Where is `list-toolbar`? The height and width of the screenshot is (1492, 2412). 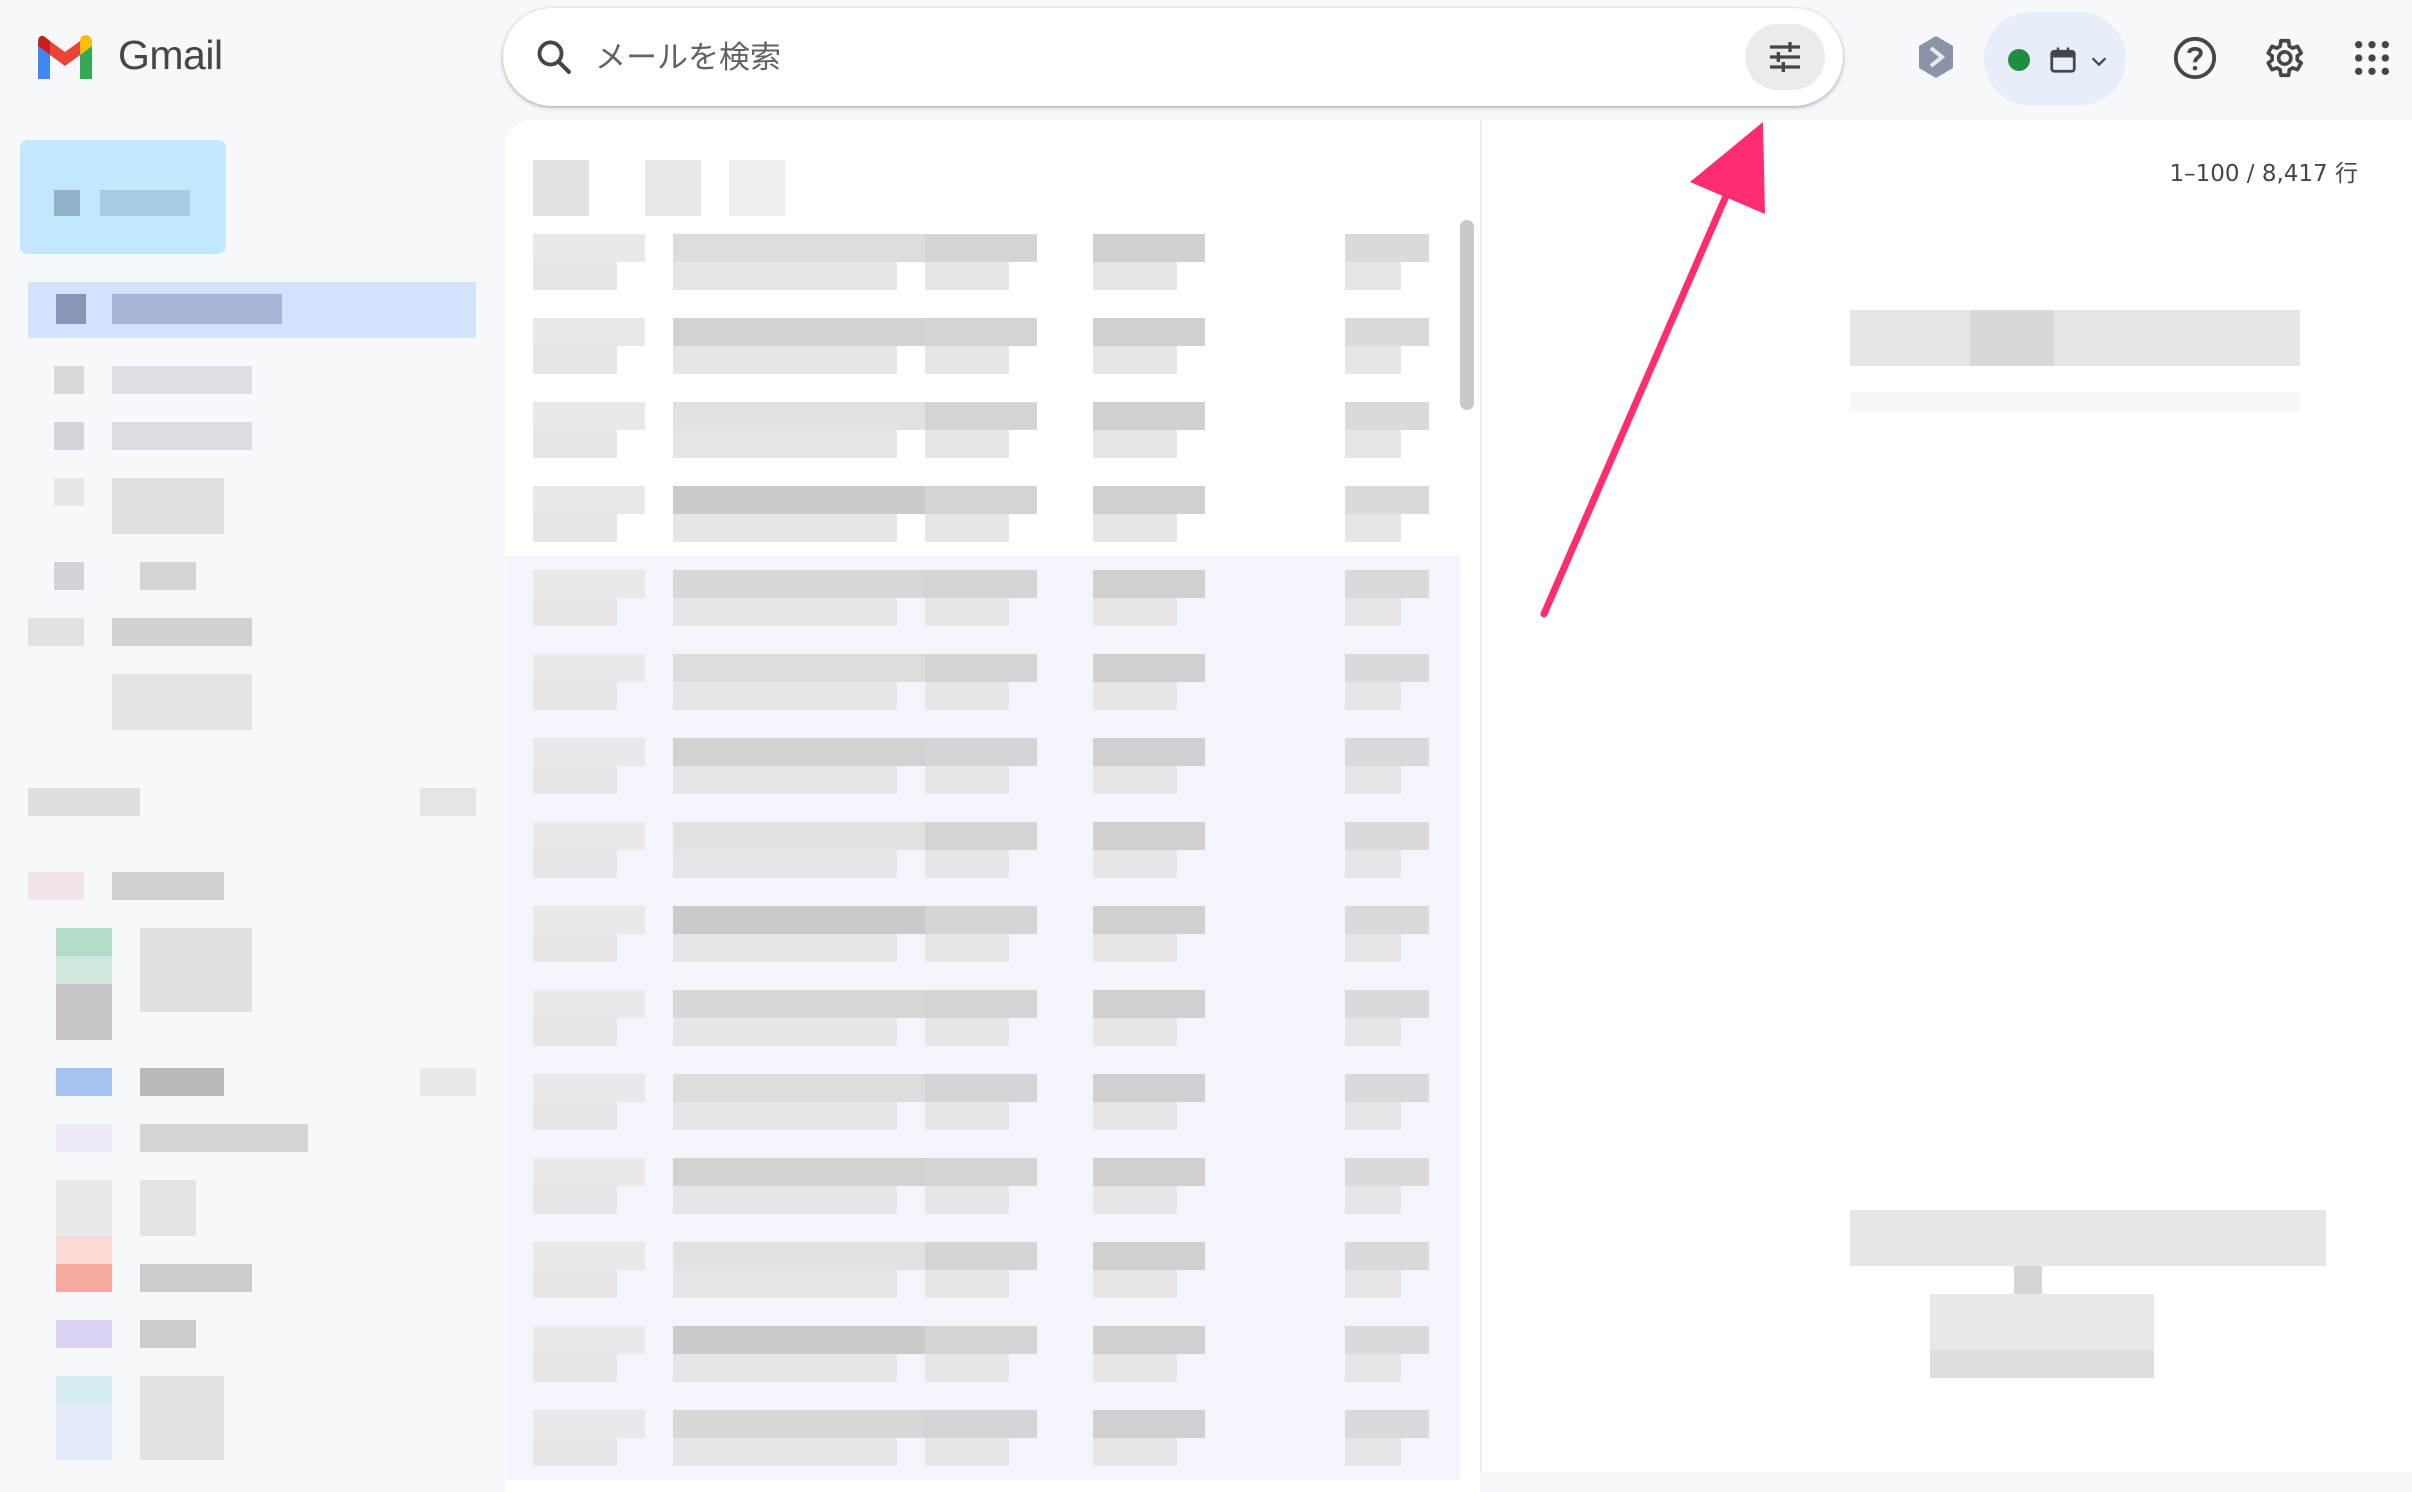
list-toolbar is located at coordinates (992, 178).